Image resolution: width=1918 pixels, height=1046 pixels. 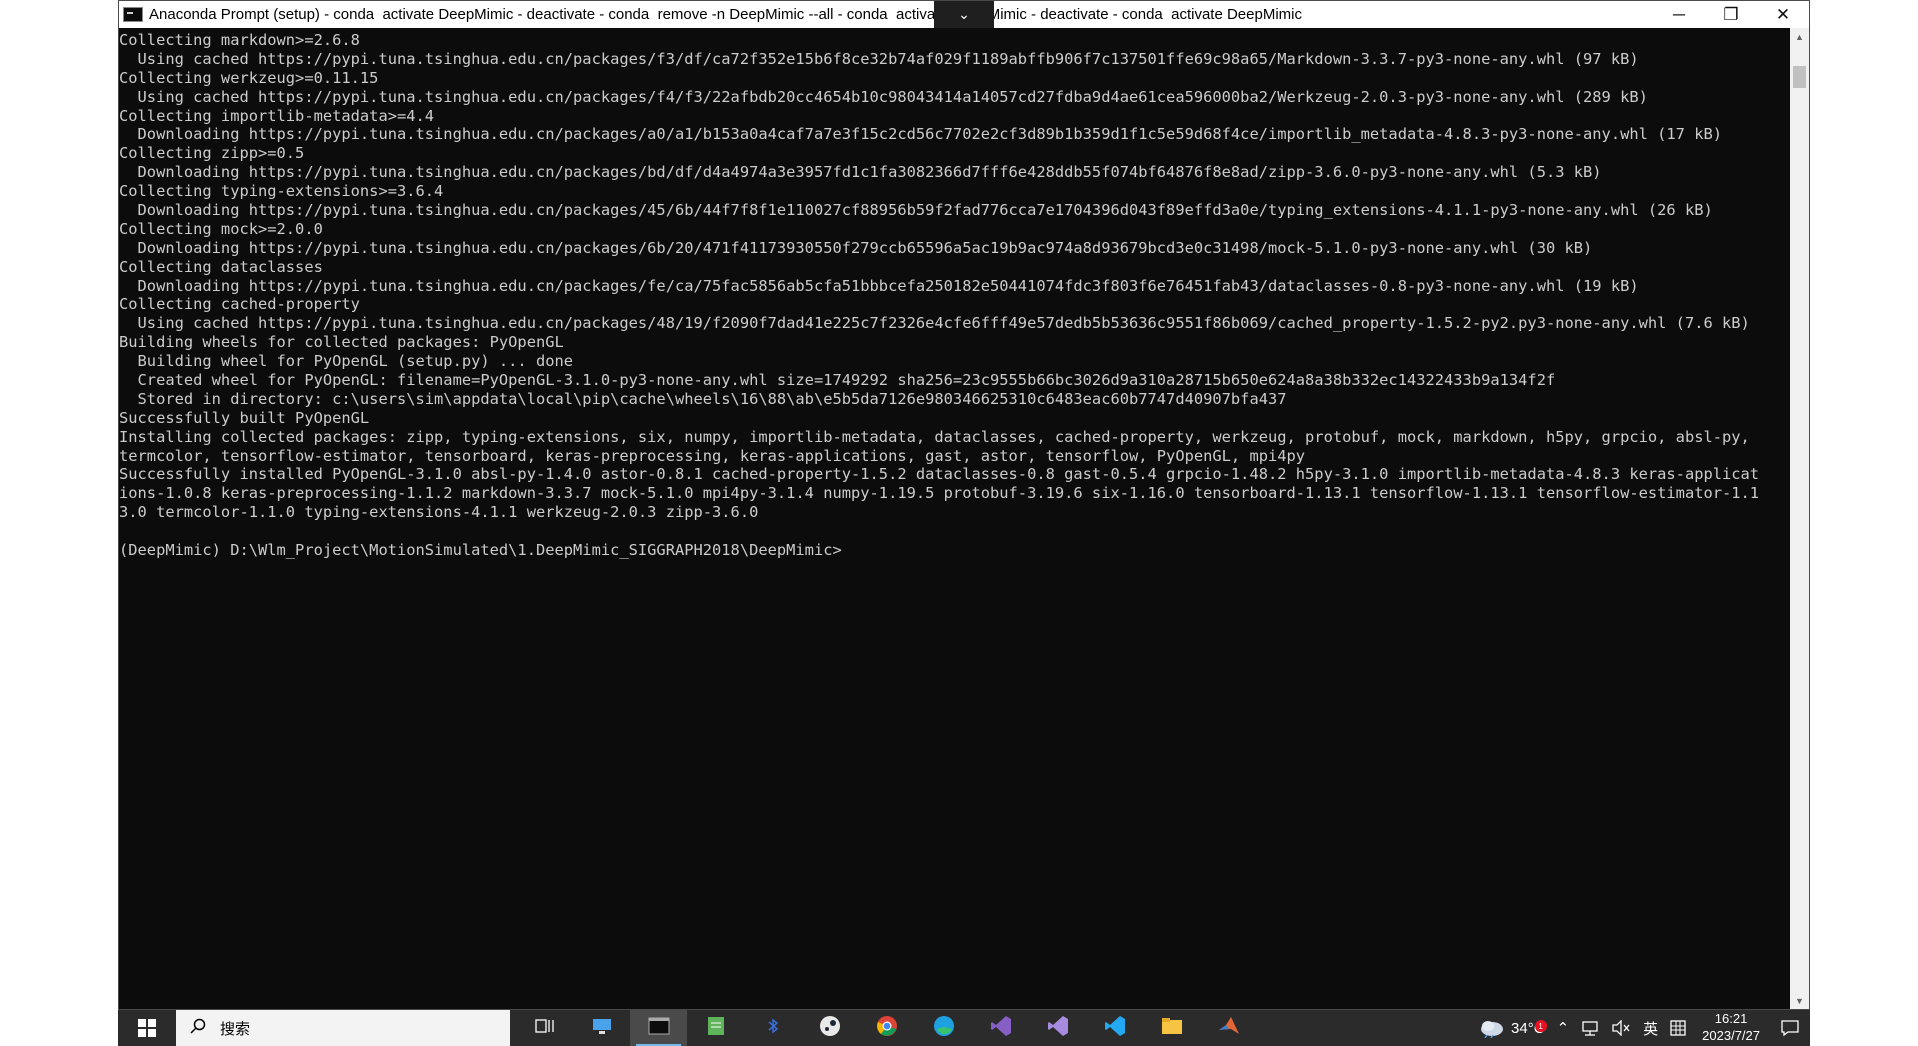 I want to click on taskbar-app-chrome, so click(x=886, y=1028).